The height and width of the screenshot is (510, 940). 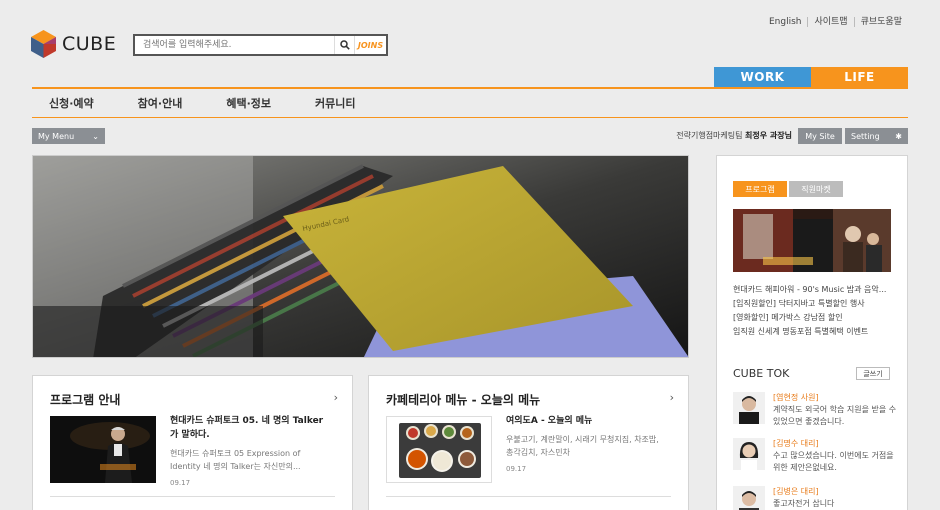 I want to click on setting-label: Setting, so click(x=865, y=136).